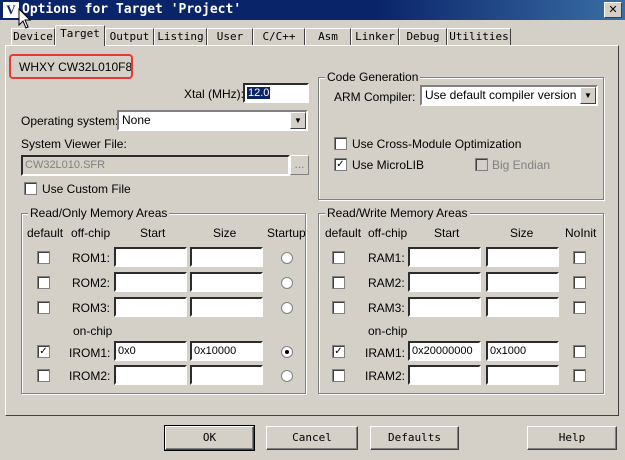 This screenshot has height=460, width=625. Describe the element at coordinates (444, 375) in the screenshot. I see `iram2-start-input` at that location.